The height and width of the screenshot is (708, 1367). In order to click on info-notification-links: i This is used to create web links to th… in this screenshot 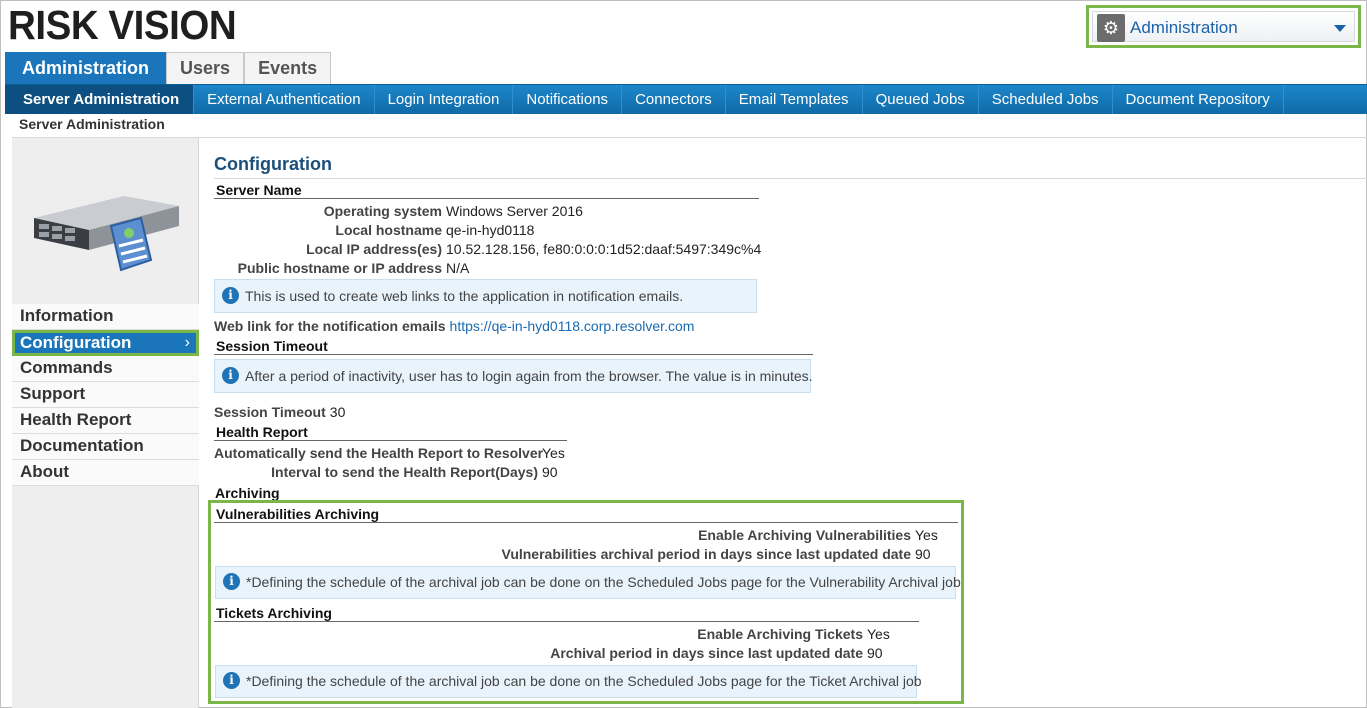, I will do `click(485, 296)`.